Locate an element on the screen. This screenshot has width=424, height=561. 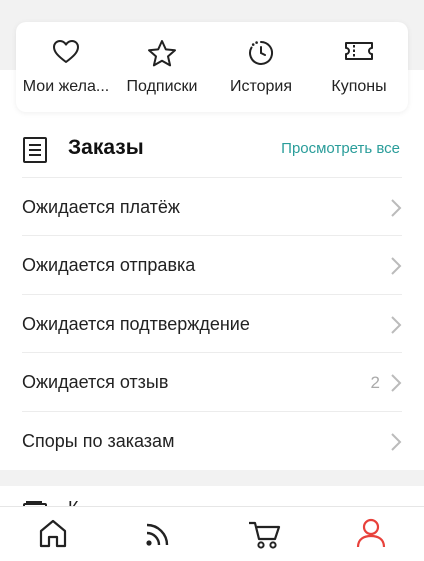
home-icon is located at coordinates (53, 533).